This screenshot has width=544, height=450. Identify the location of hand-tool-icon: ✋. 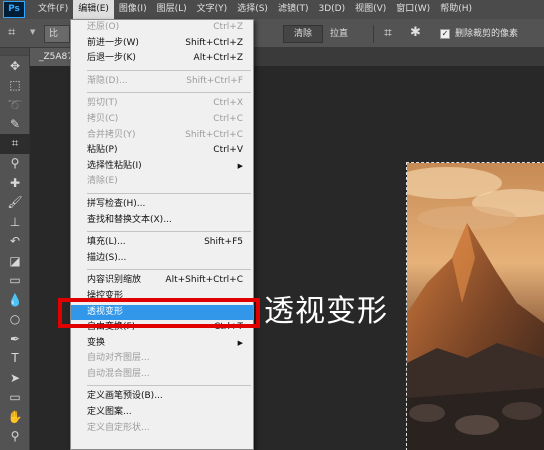
(15, 417).